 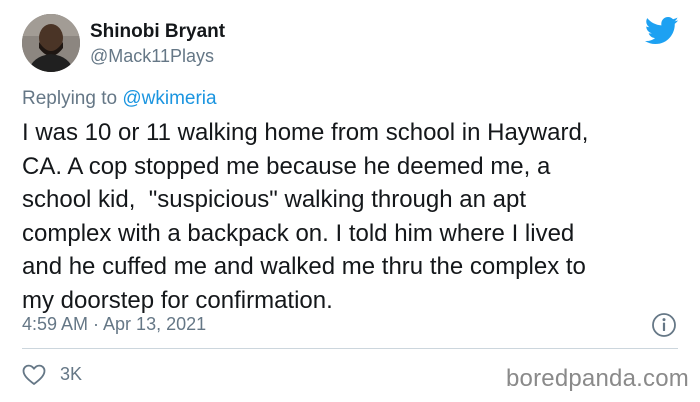 I want to click on mention-link: @wkimeria, so click(x=169, y=98).